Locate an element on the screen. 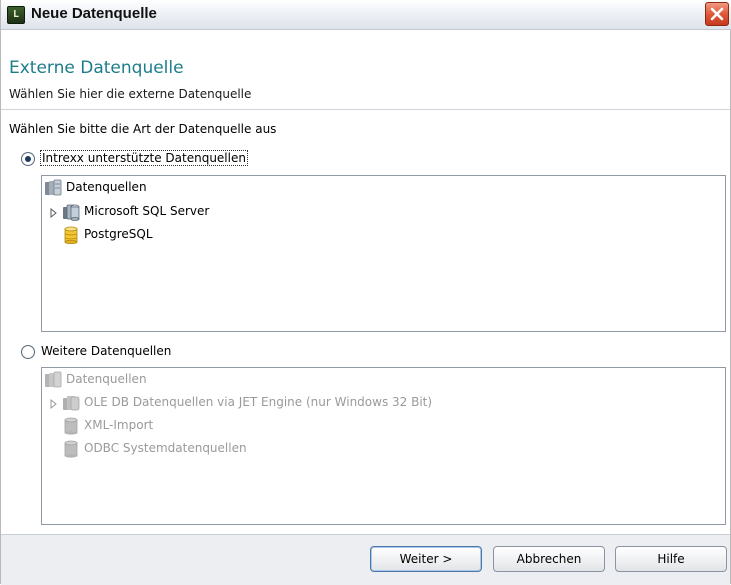  close-button is located at coordinates (717, 14).